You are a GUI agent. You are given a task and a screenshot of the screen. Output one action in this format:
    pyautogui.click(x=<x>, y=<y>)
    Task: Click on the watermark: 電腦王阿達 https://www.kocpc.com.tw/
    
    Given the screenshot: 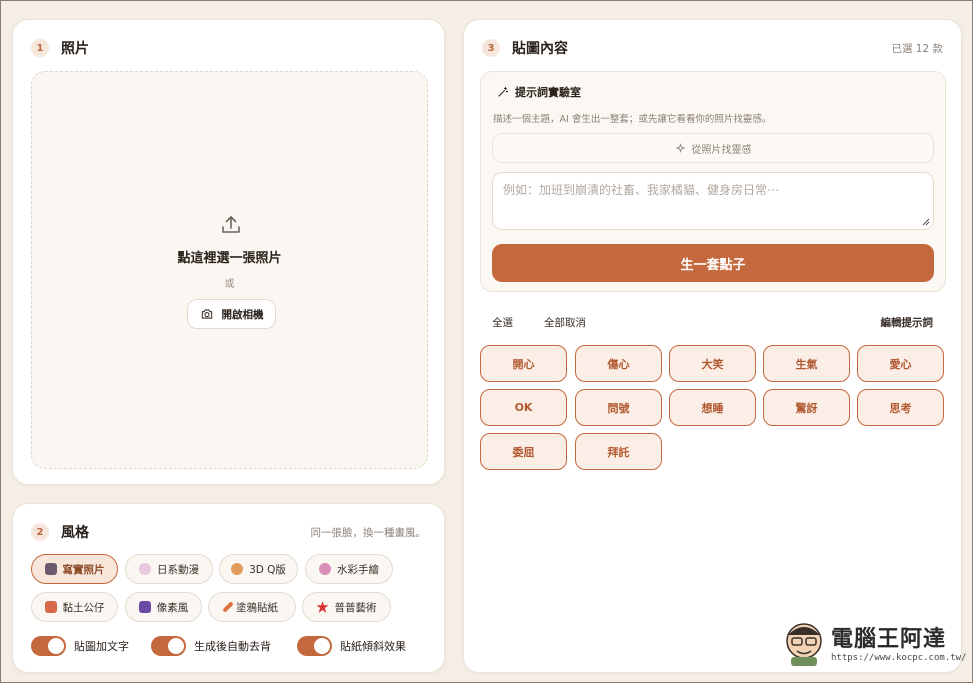 What is the action you would take?
    pyautogui.click(x=873, y=645)
    